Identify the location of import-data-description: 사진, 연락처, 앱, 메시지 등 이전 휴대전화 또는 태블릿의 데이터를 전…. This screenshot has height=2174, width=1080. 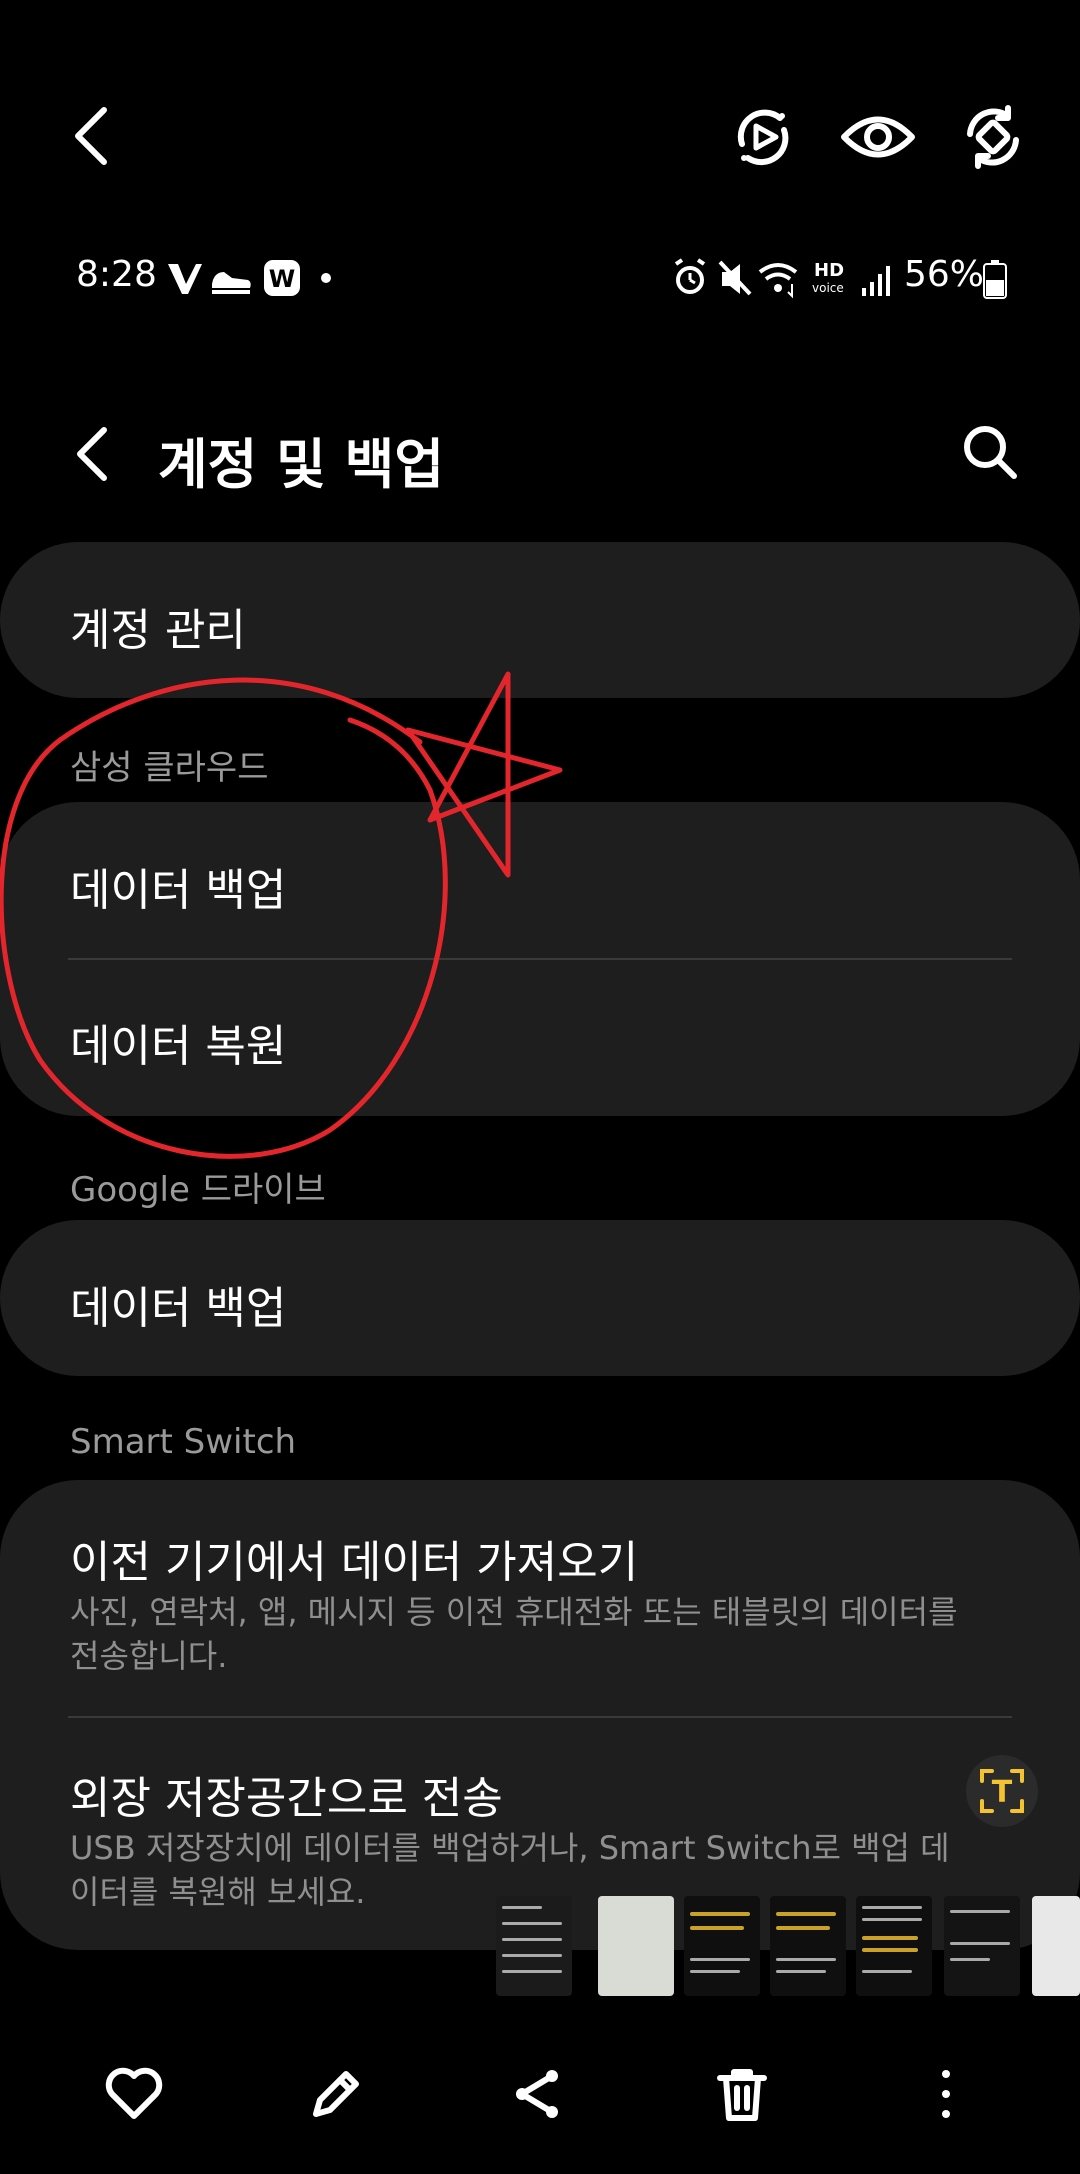
(514, 1634).